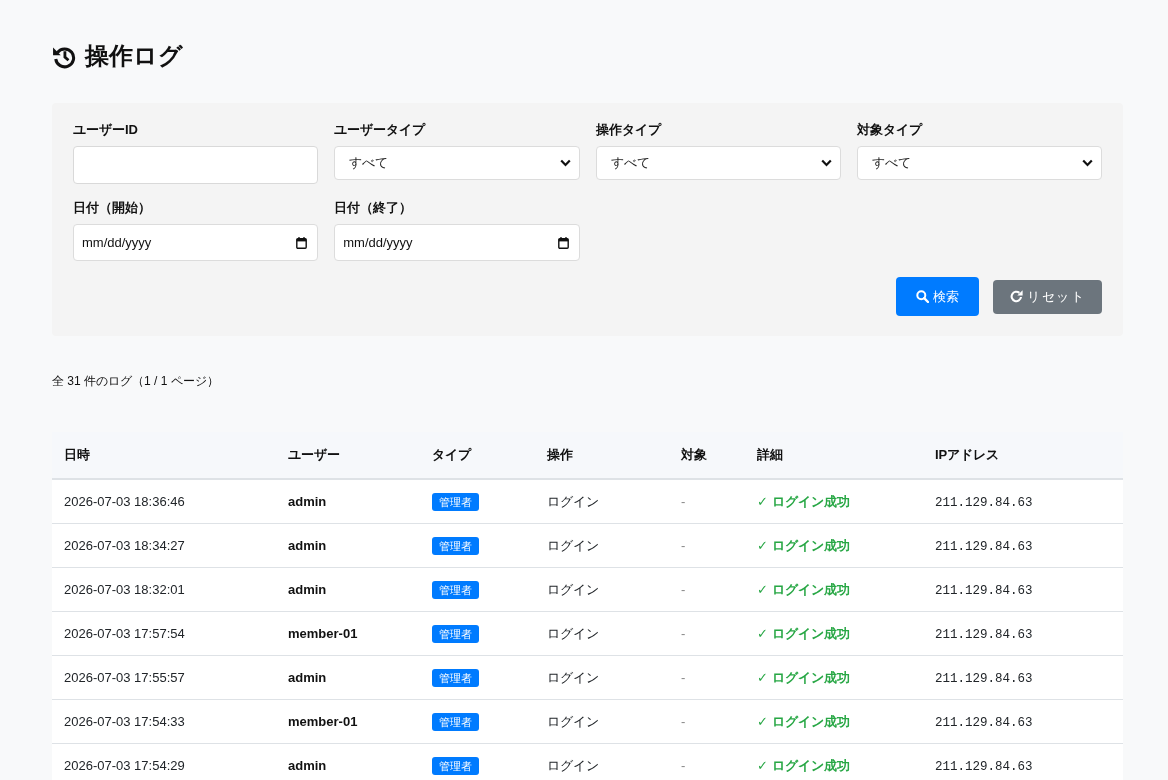 The image size is (1168, 780). Describe the element at coordinates (922, 296) in the screenshot. I see `search-icon` at that location.